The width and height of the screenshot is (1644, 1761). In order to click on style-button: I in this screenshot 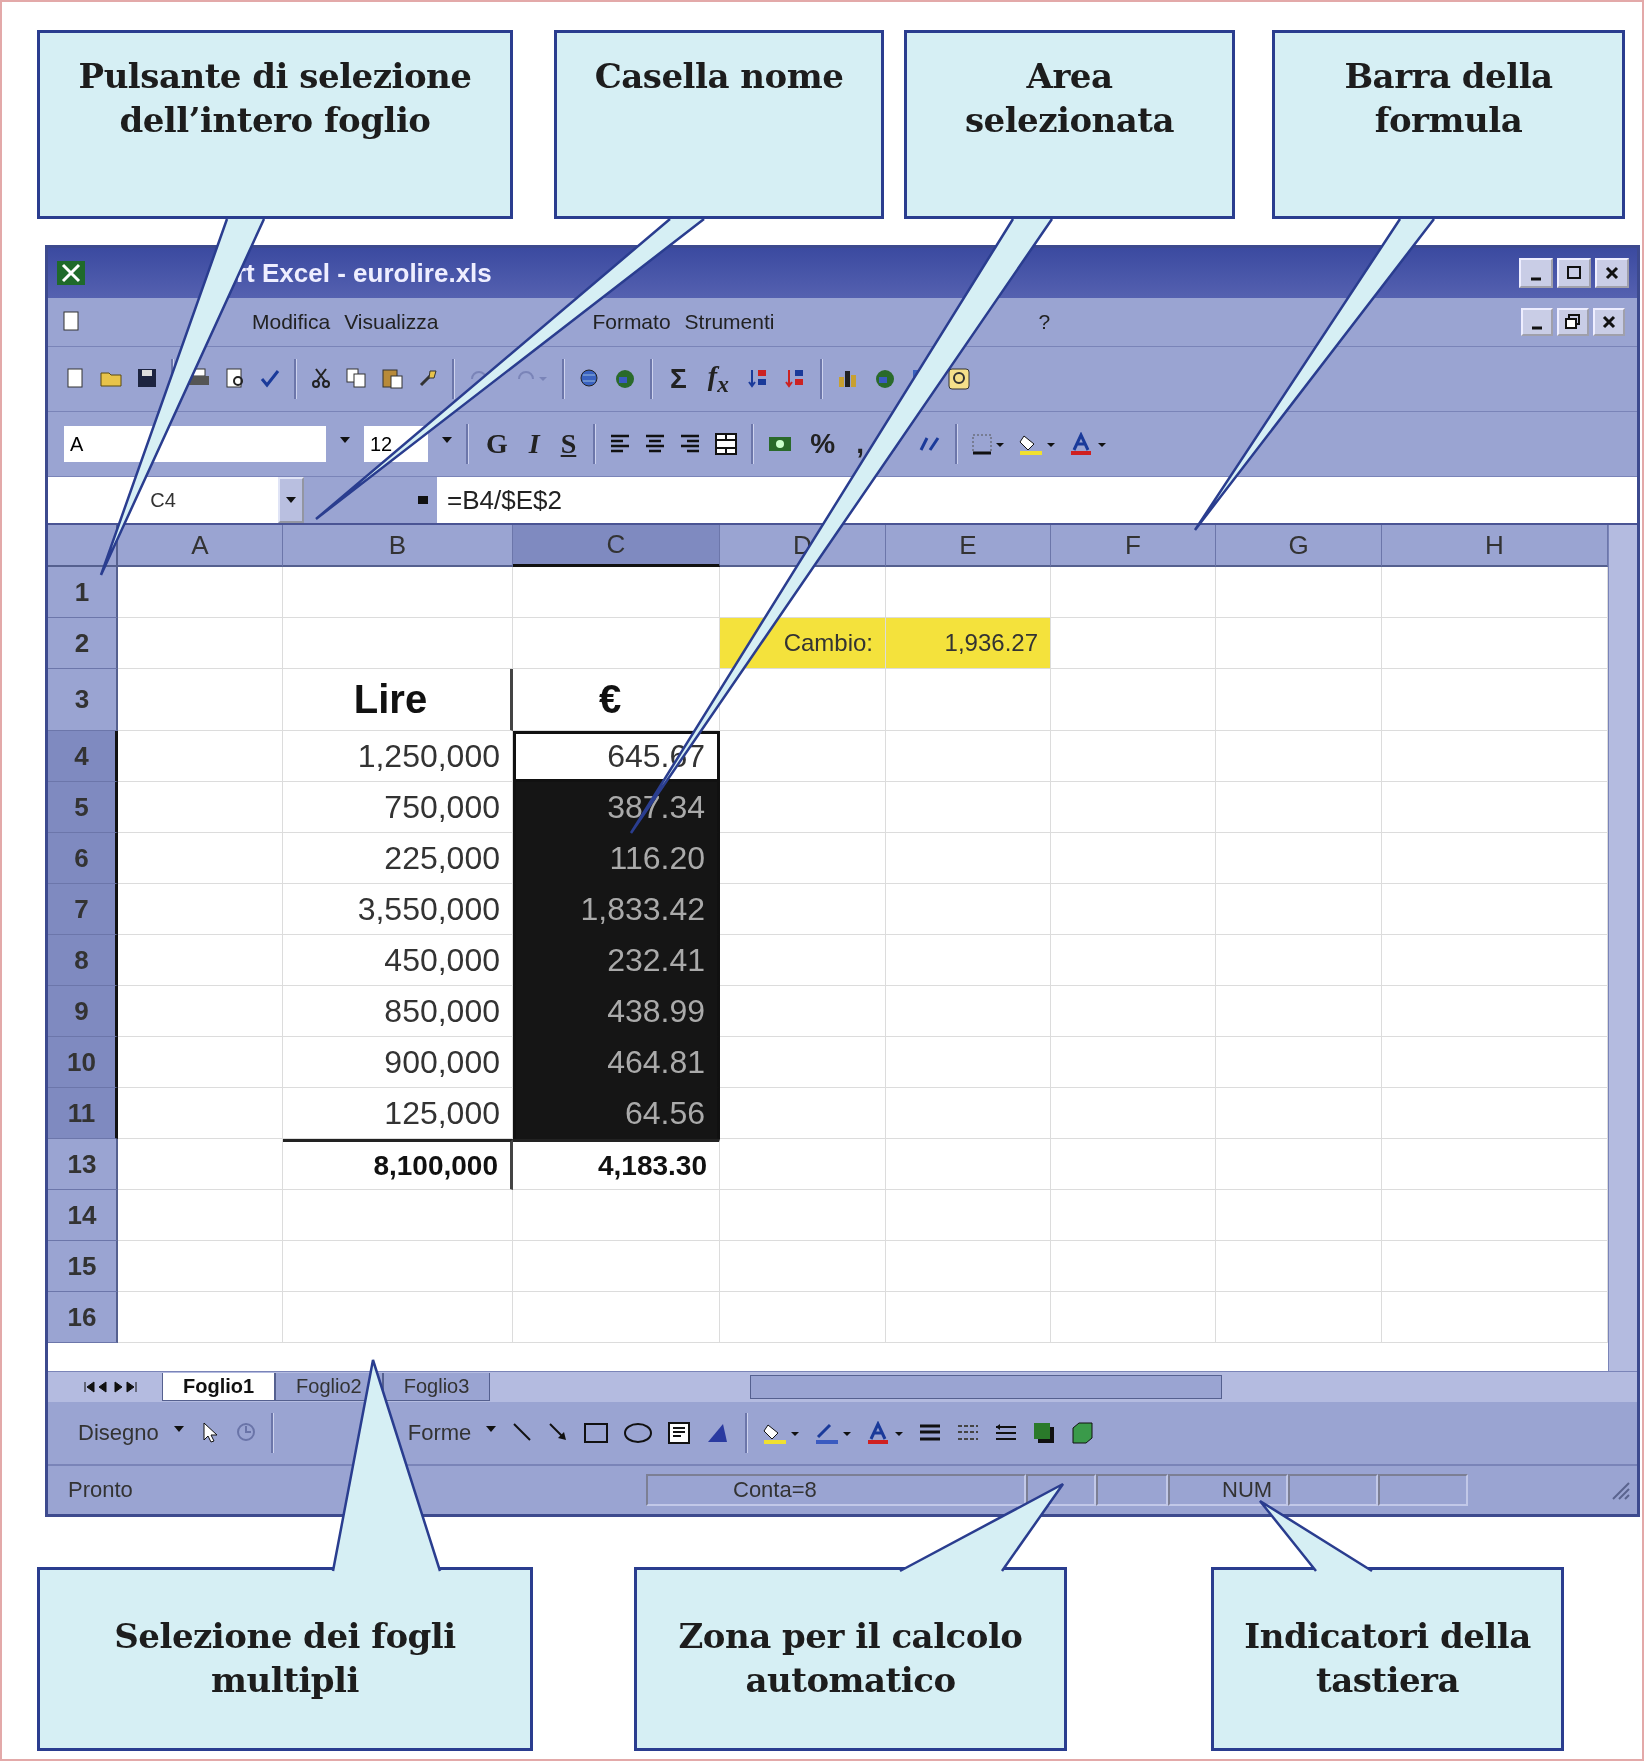, I will do `click(534, 444)`.